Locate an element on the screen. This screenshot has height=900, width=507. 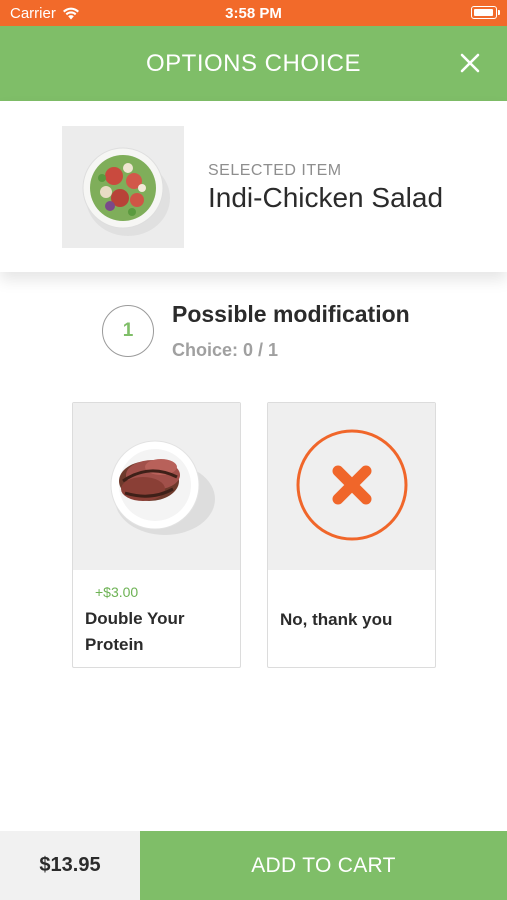
option-name-line1: Double Your is located at coordinates (135, 618).